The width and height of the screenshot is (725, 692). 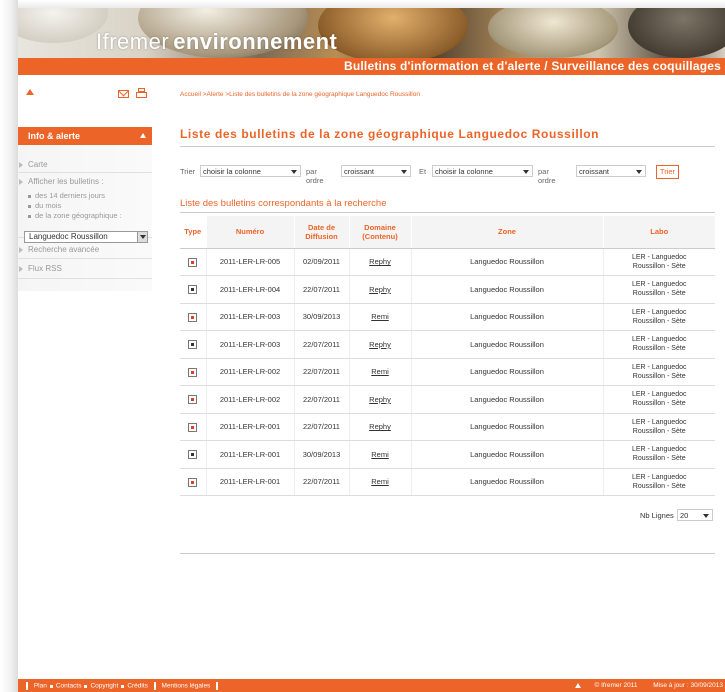 What do you see at coordinates (193, 232) in the screenshot?
I see `col-header-type: Type` at bounding box center [193, 232].